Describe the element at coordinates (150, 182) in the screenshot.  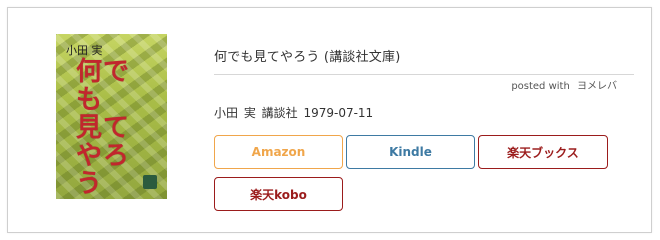
I see `publisher-logo-icon` at that location.